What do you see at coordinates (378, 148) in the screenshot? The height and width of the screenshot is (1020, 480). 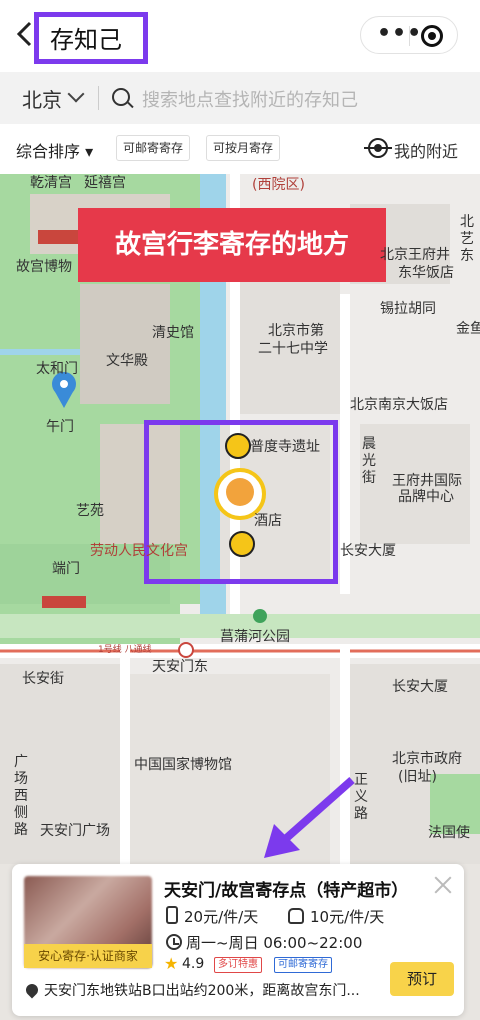 I see `locate-icon` at bounding box center [378, 148].